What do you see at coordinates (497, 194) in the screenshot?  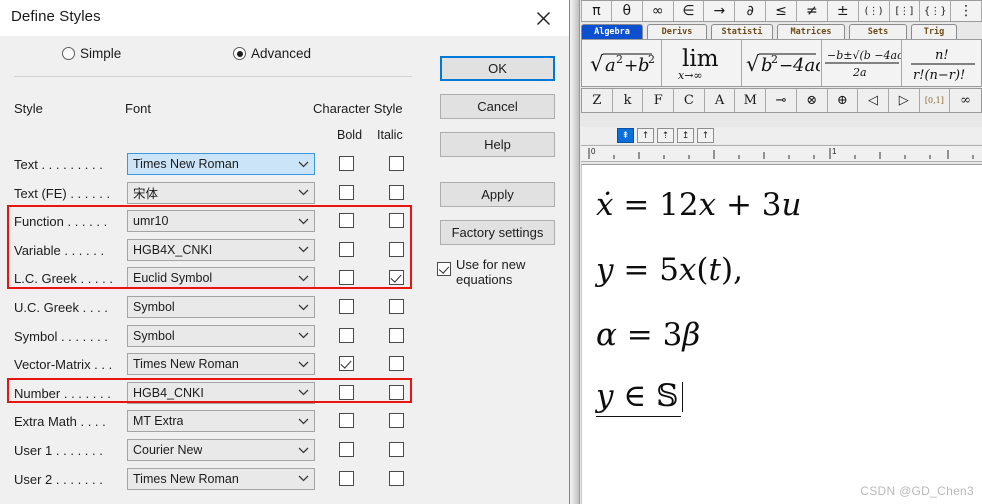 I see `apply-button: Apply` at bounding box center [497, 194].